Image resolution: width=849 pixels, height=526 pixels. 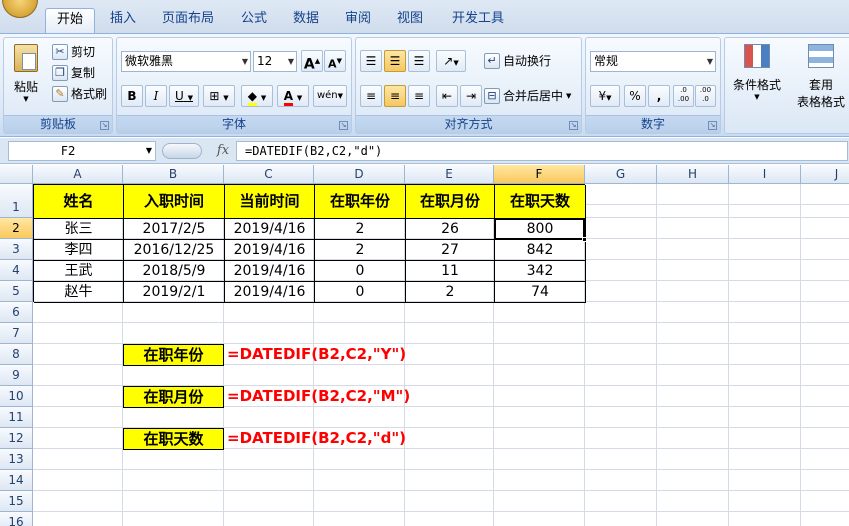 I want to click on align-right-button: ≡, so click(x=419, y=96).